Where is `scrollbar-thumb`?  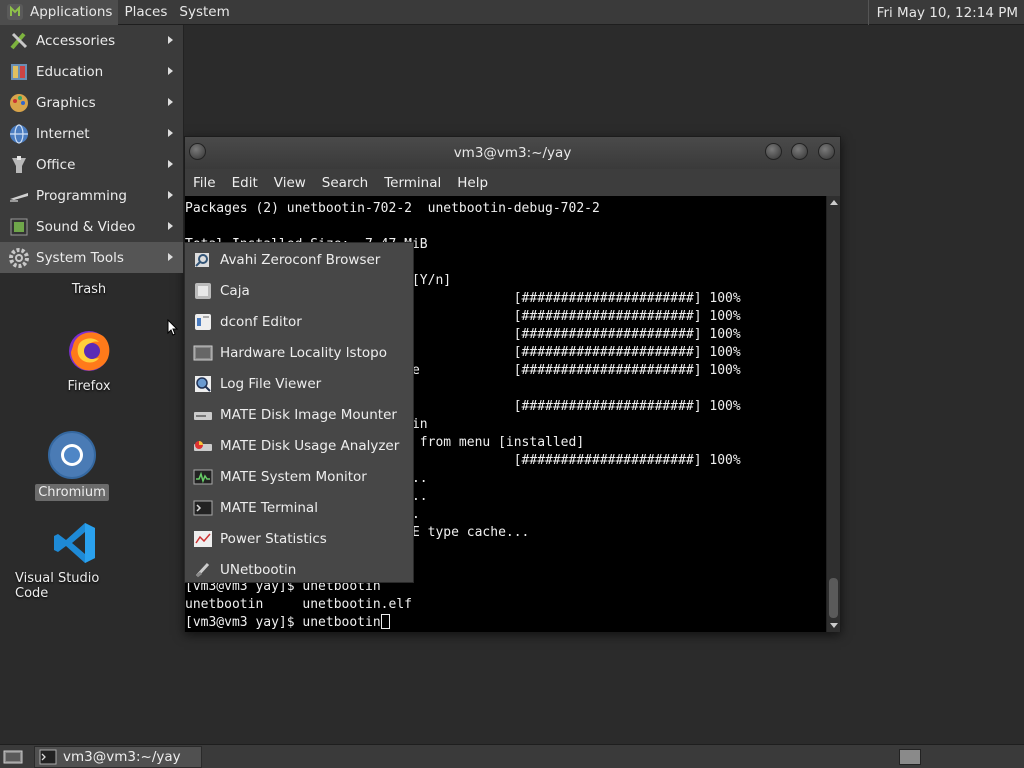 scrollbar-thumb is located at coordinates (833, 598).